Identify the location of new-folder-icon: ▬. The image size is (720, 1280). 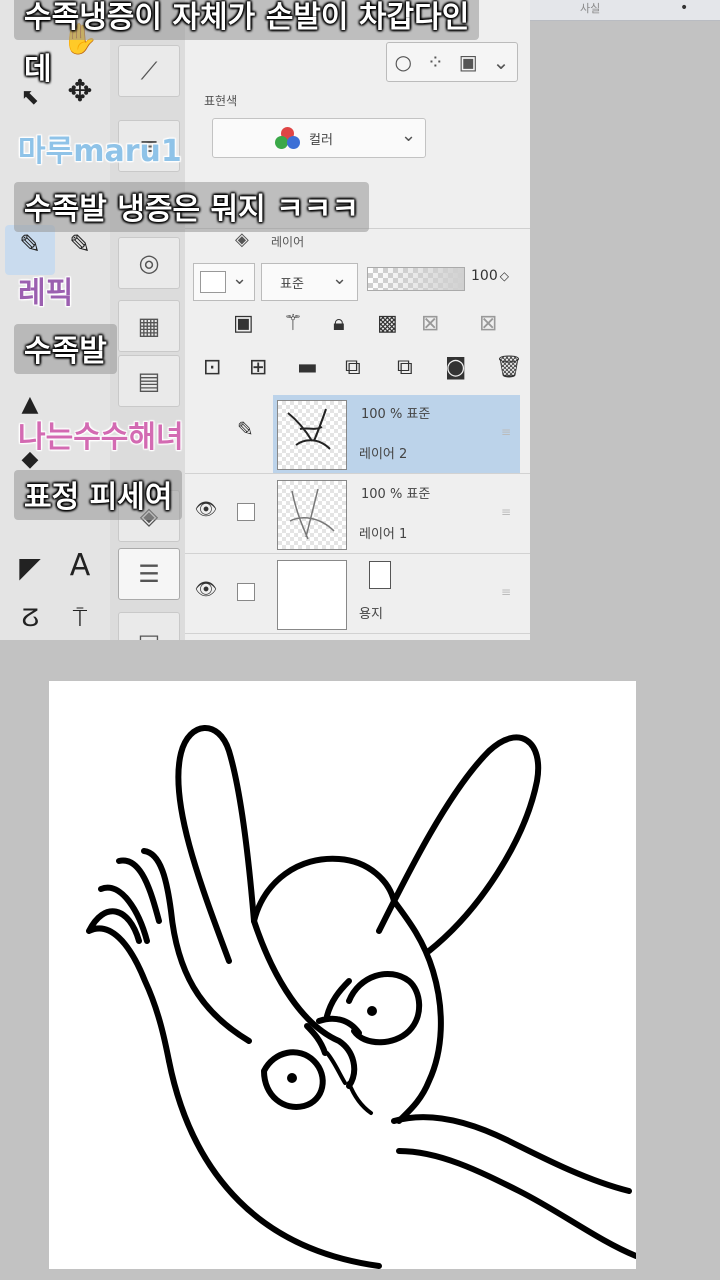
(307, 367).